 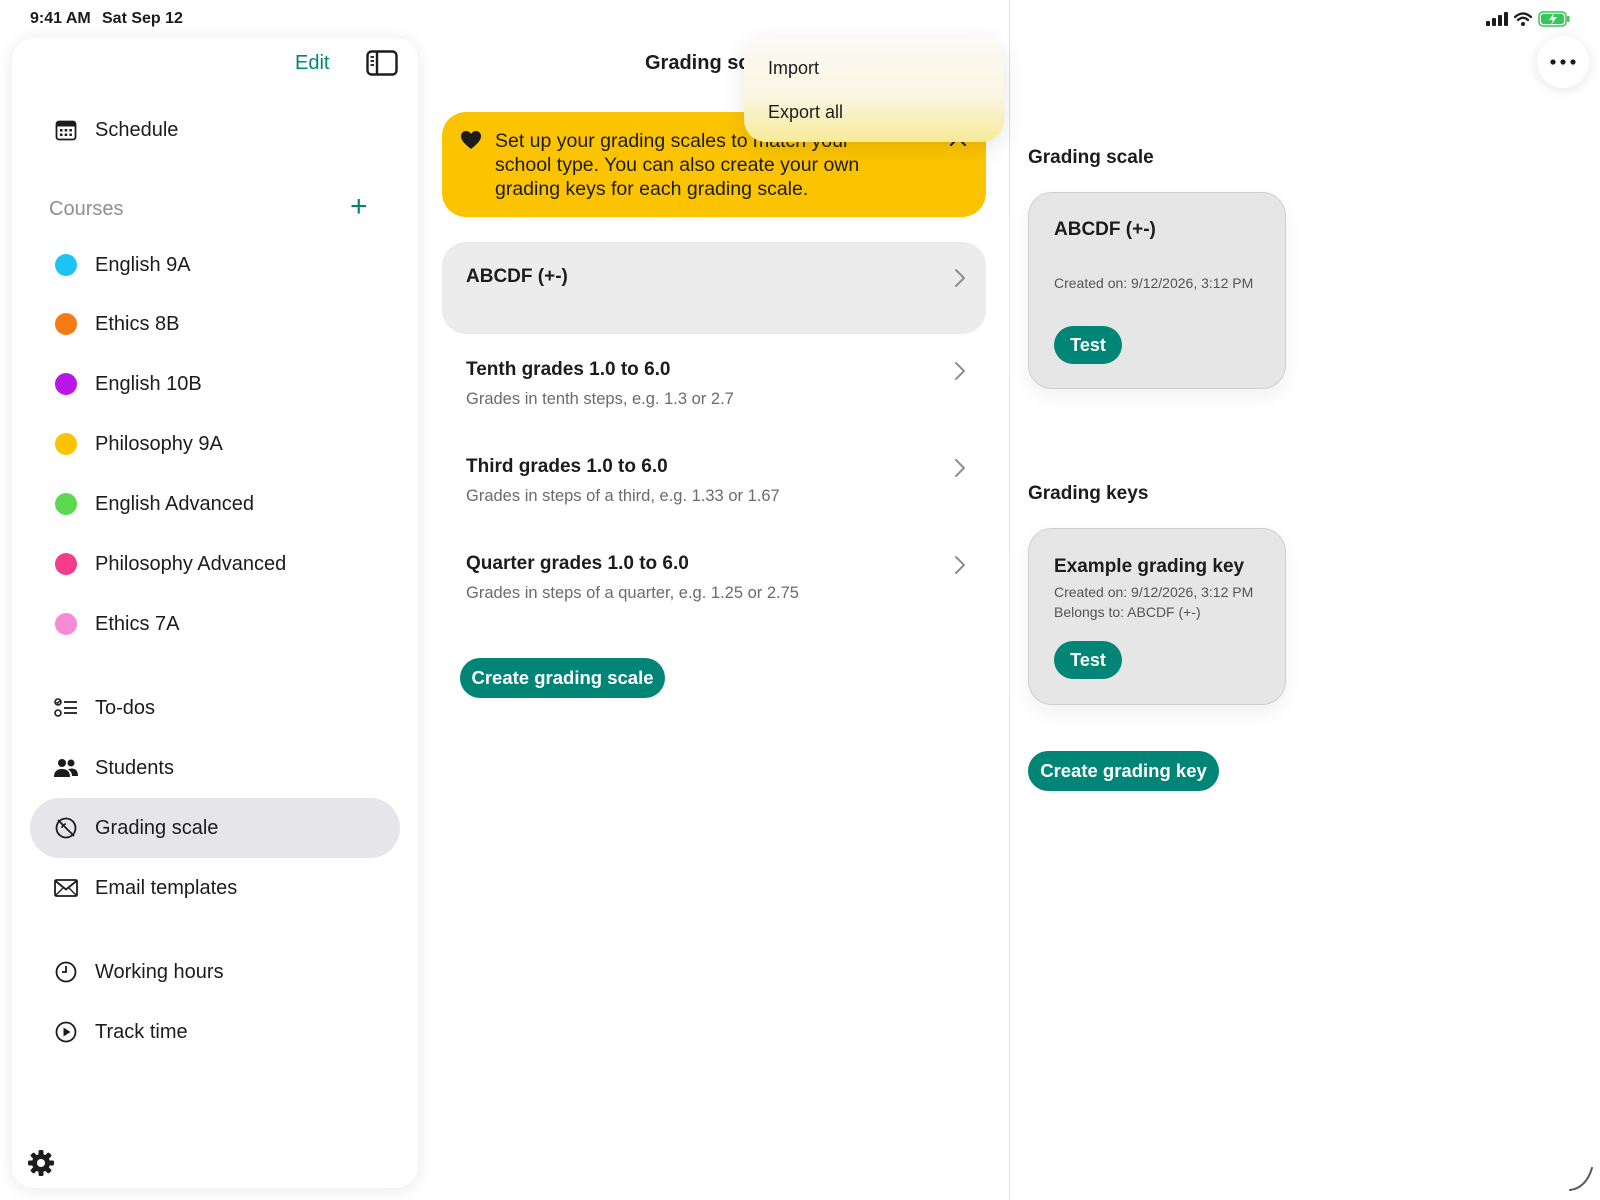 What do you see at coordinates (86, 209) in the screenshot?
I see `courses-header: Courses` at bounding box center [86, 209].